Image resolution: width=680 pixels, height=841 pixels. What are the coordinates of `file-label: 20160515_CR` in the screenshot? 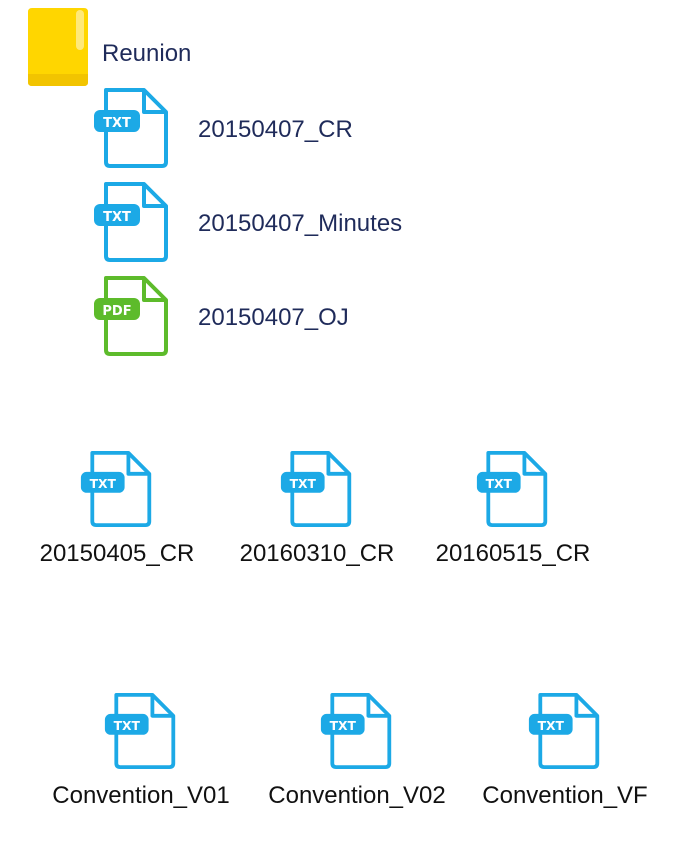 It's located at (513, 553).